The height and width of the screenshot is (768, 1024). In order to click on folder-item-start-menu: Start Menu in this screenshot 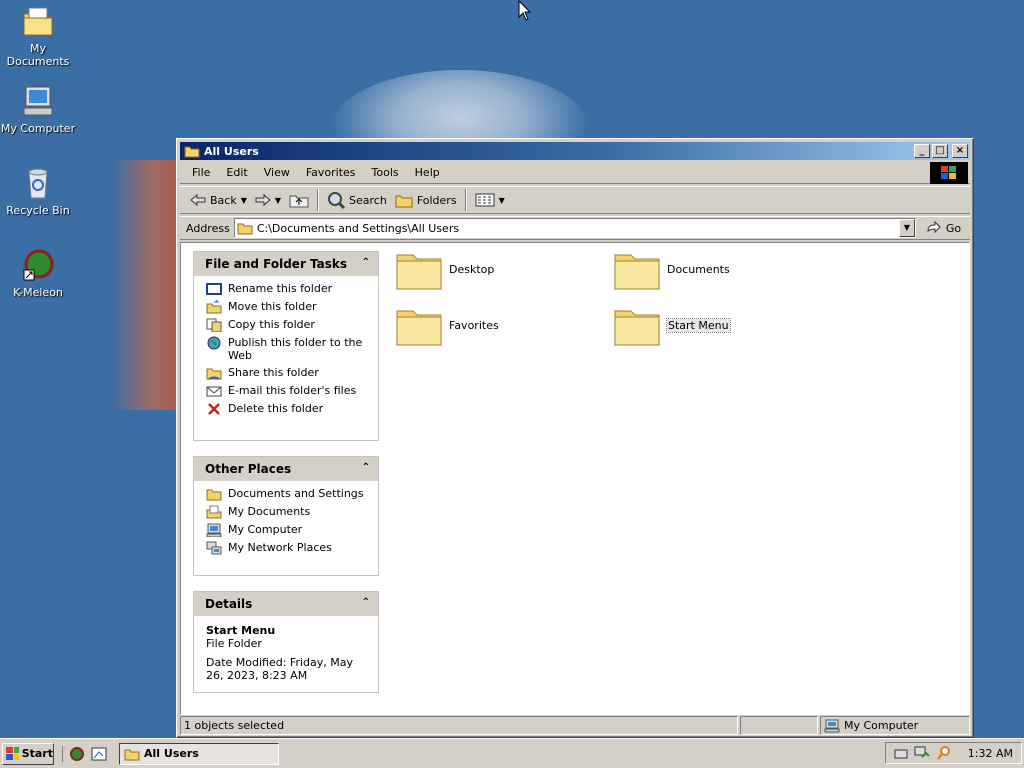, I will do `click(672, 325)`.